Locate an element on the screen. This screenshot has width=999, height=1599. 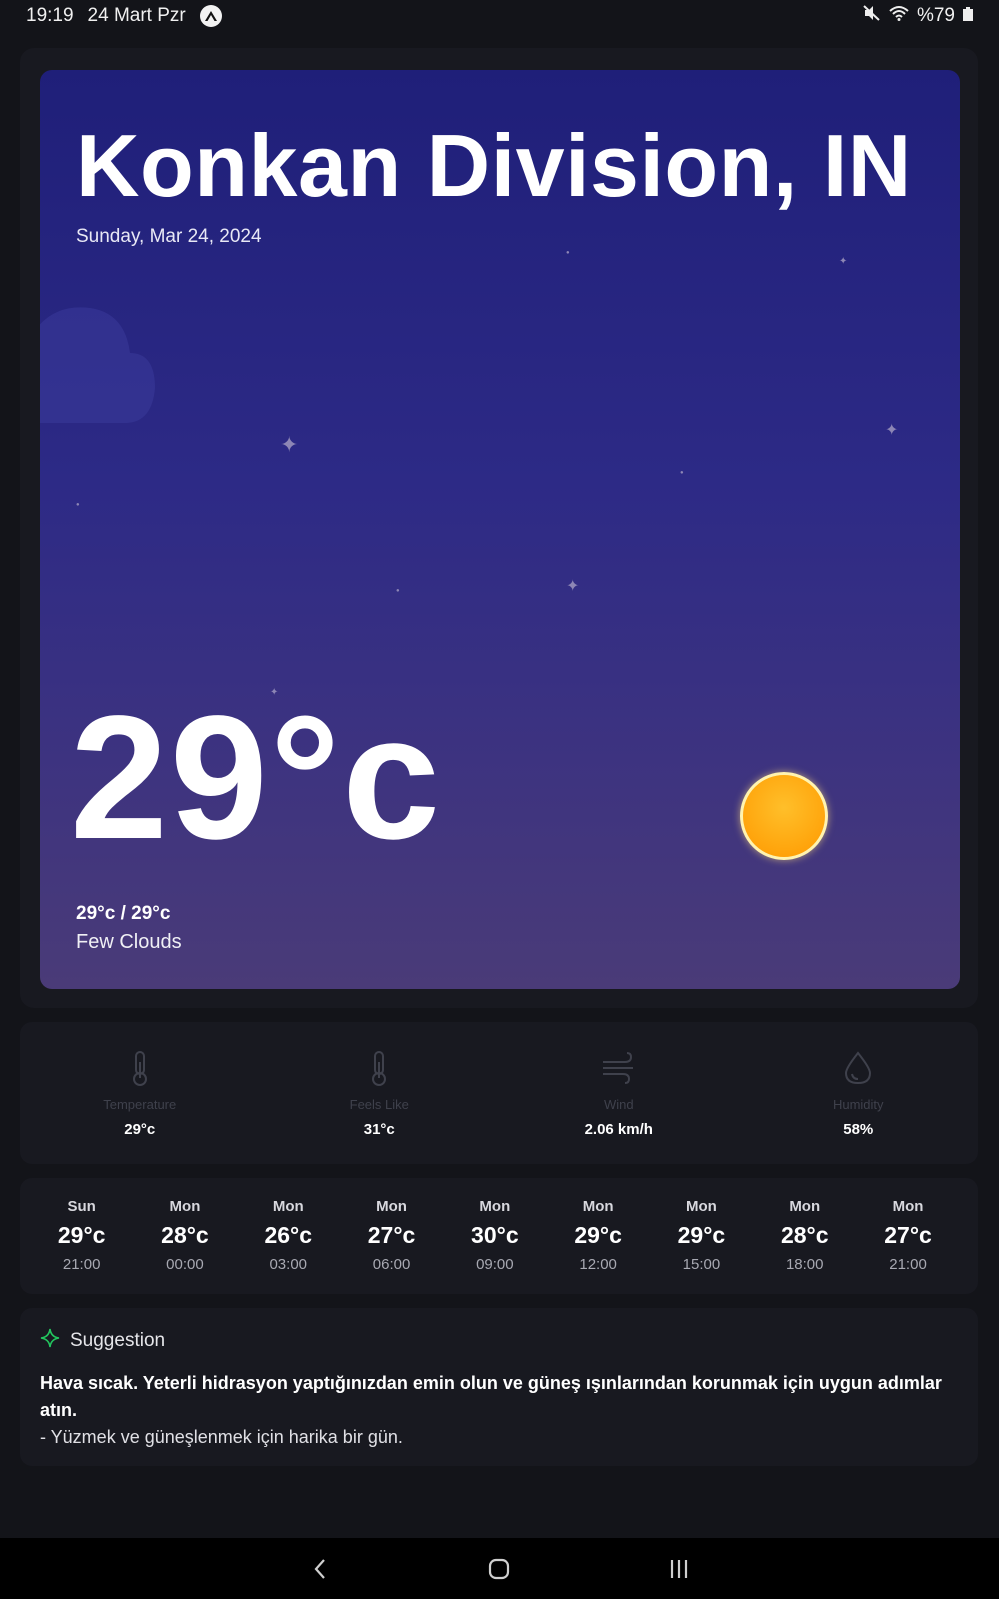
city-name: Konkan Division, IN is located at coordinates (494, 165).